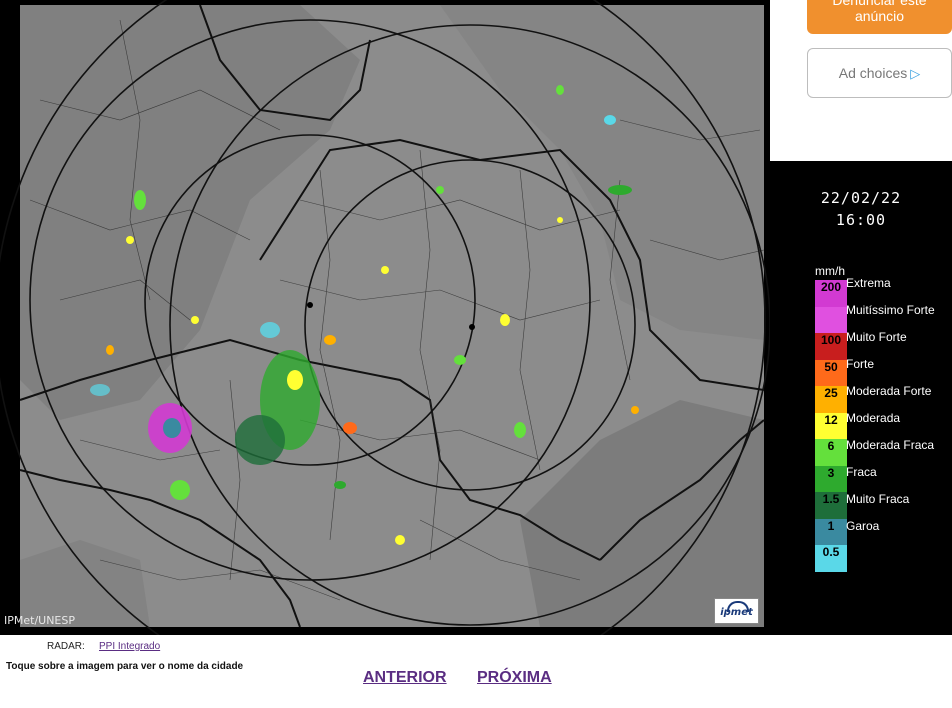 This screenshot has width=952, height=708. What do you see at coordinates (878, 499) in the screenshot?
I see `legend-label: Muito Fraca` at bounding box center [878, 499].